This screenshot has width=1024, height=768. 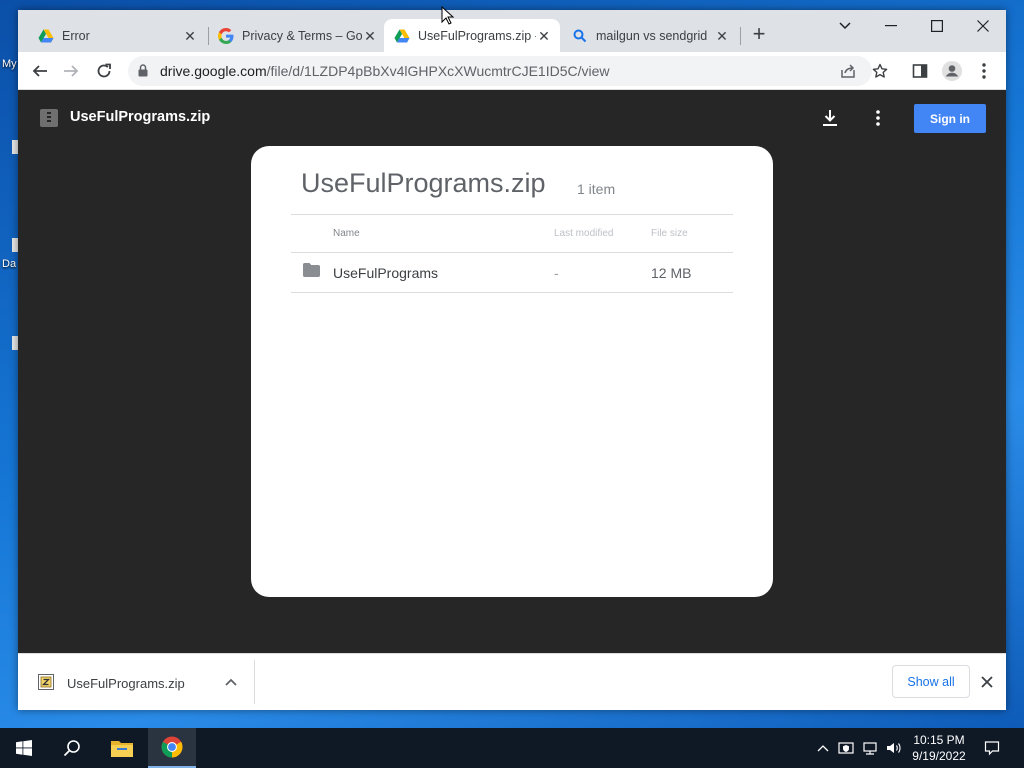 I want to click on bookmark-star-icon, so click(x=880, y=71).